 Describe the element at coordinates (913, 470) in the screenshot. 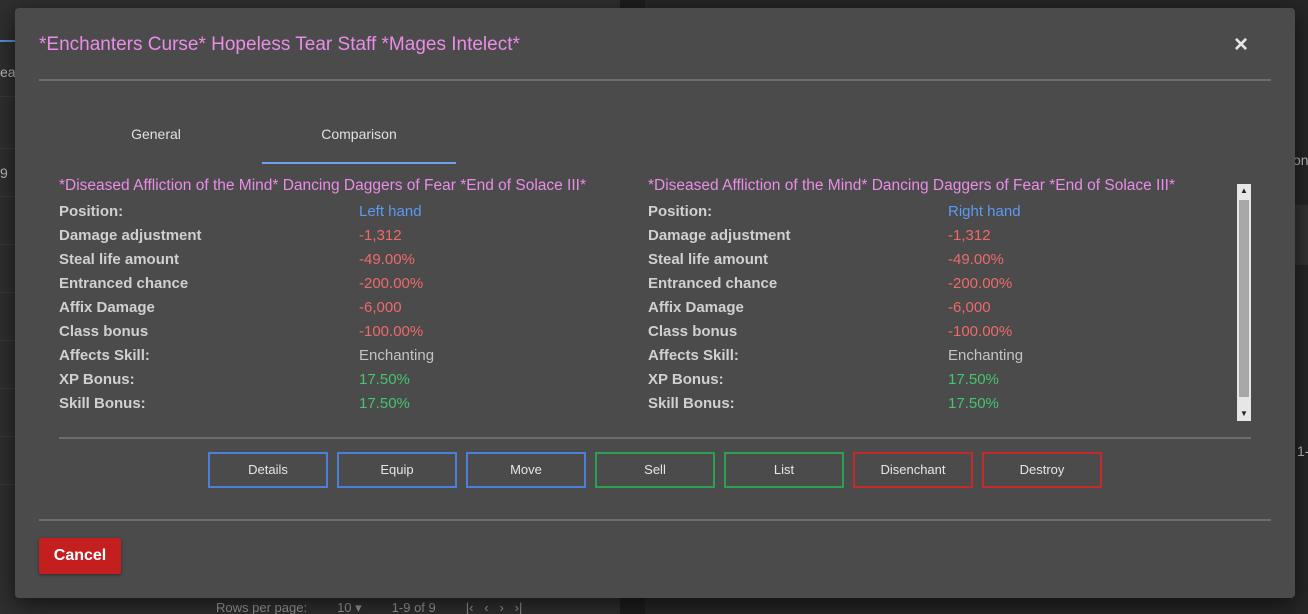

I see `disenchant-button: Disenchant` at that location.